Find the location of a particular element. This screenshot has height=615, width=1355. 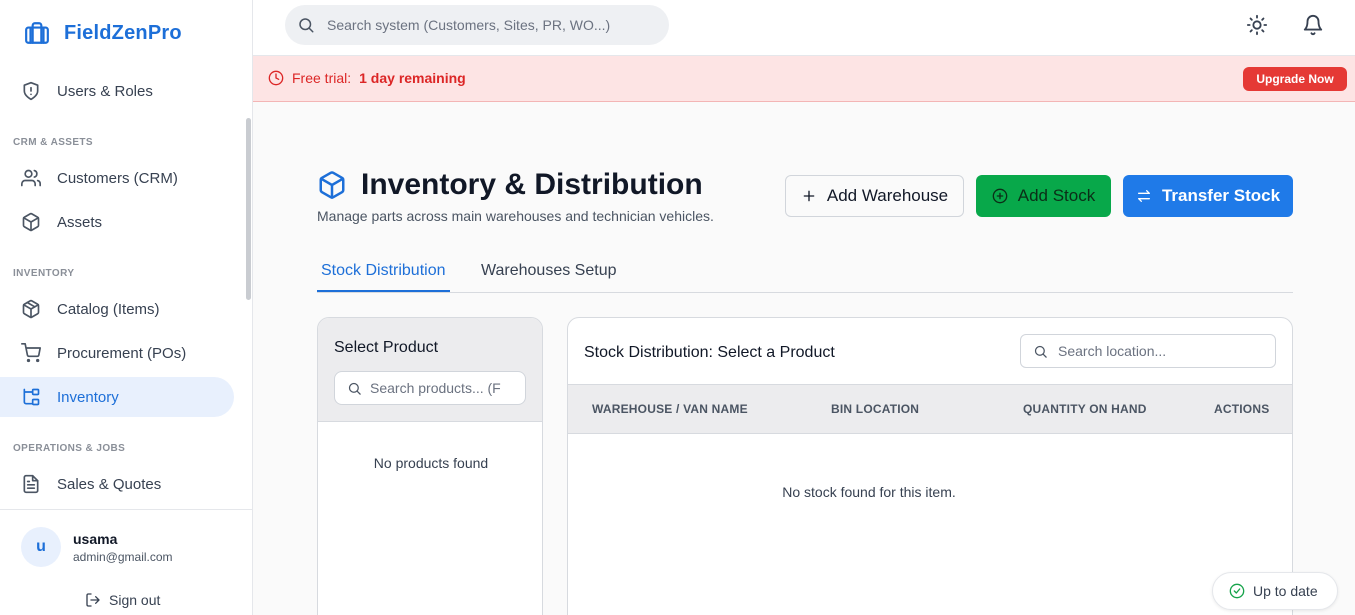

sidebar-item-sales-quotes: Sales & Quotes is located at coordinates (117, 484).